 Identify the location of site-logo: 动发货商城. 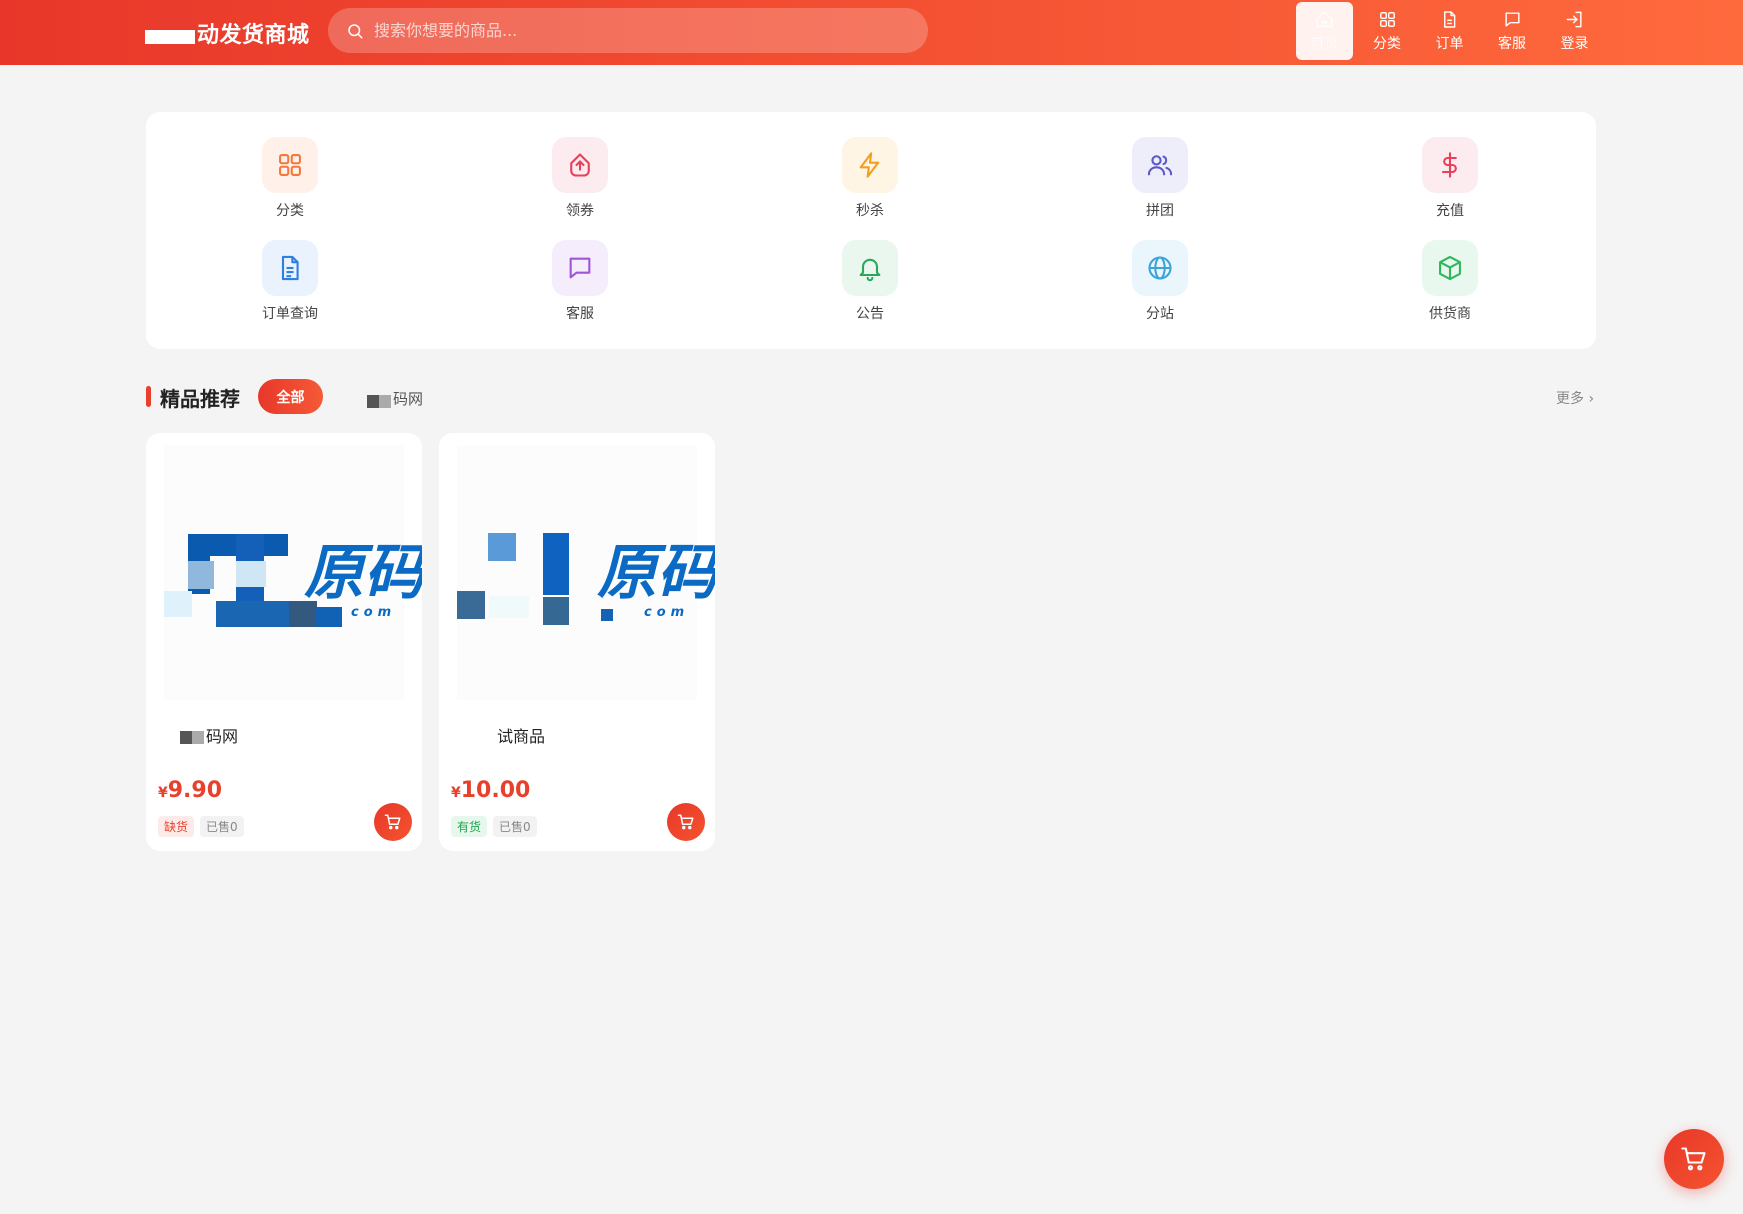
(227, 33).